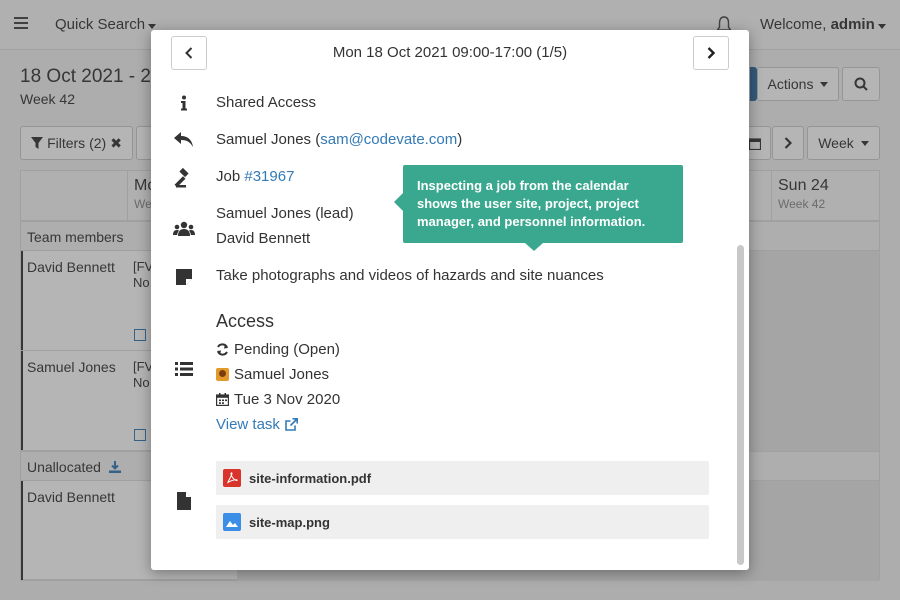  I want to click on list-icon, so click(184, 369).